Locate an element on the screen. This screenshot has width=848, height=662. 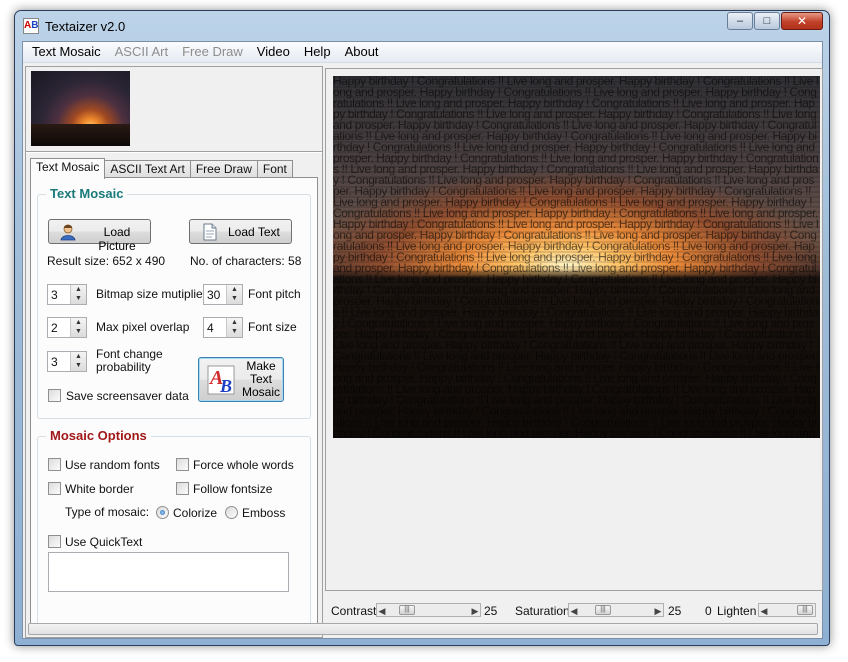
load-text-button: Load Text is located at coordinates (240, 231).